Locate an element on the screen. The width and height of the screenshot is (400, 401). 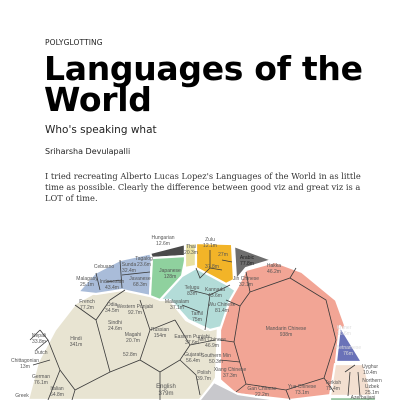
label-value: 75m is located at coordinates (197, 320).